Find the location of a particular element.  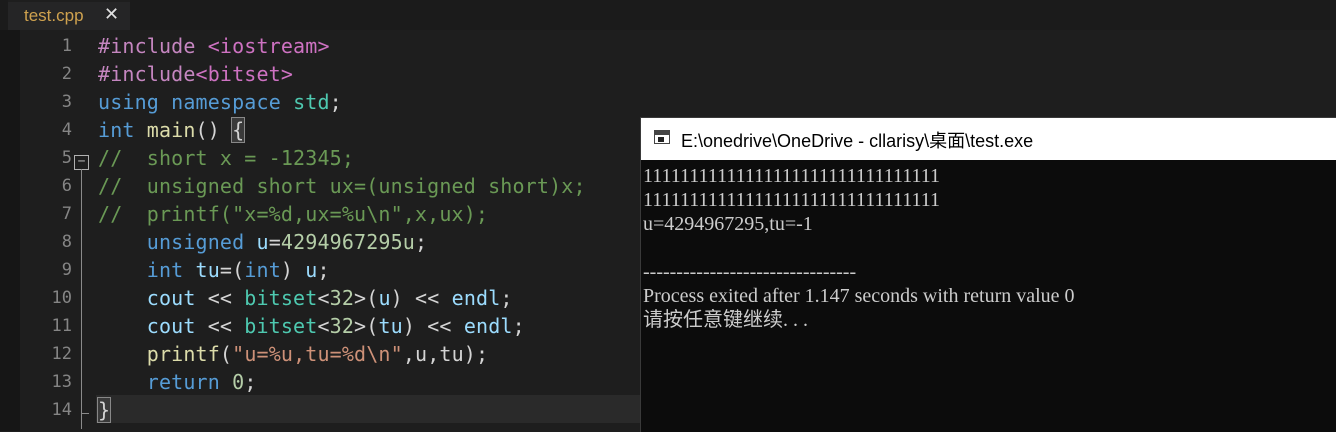

console-output-line: u=4294967295,tu=-1 is located at coordinates (728, 224).